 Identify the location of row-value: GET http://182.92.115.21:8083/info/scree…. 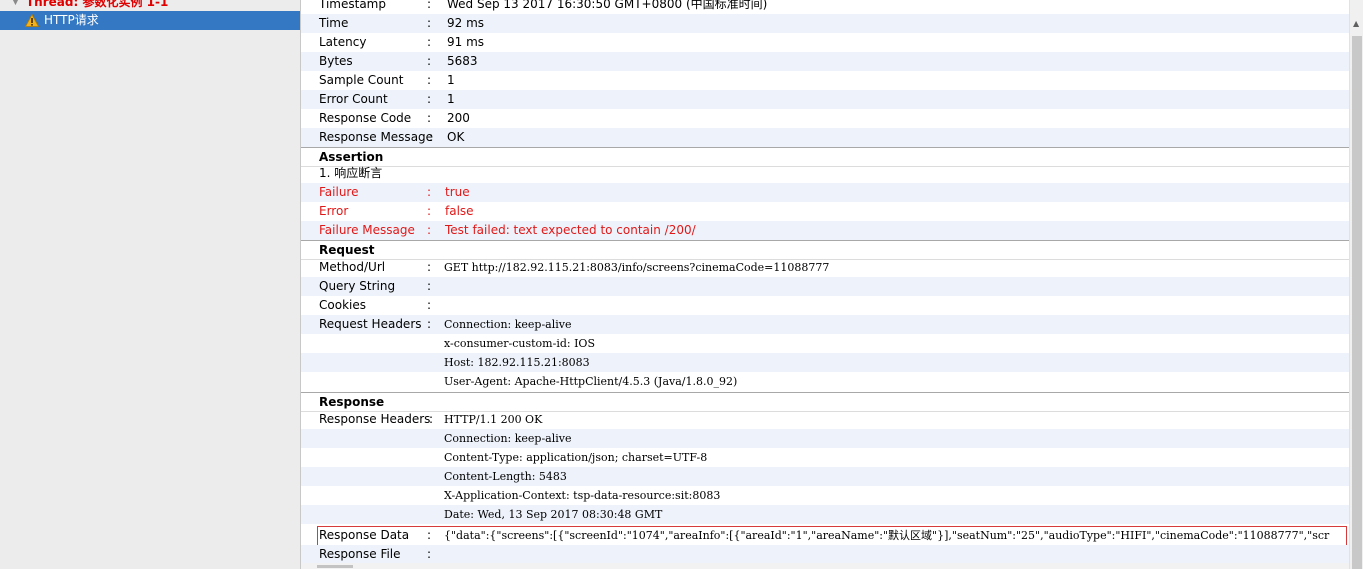
(637, 267).